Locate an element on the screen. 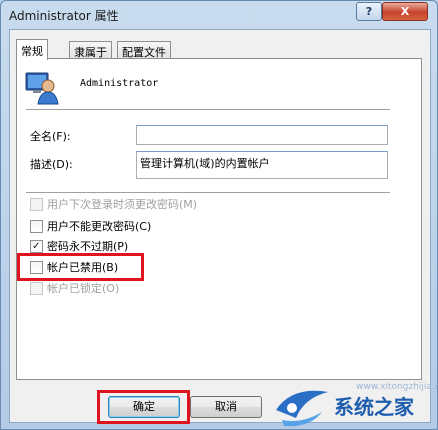 The height and width of the screenshot is (430, 438). description-input: 管理计算机(域)的内置帐户 is located at coordinates (262, 165).